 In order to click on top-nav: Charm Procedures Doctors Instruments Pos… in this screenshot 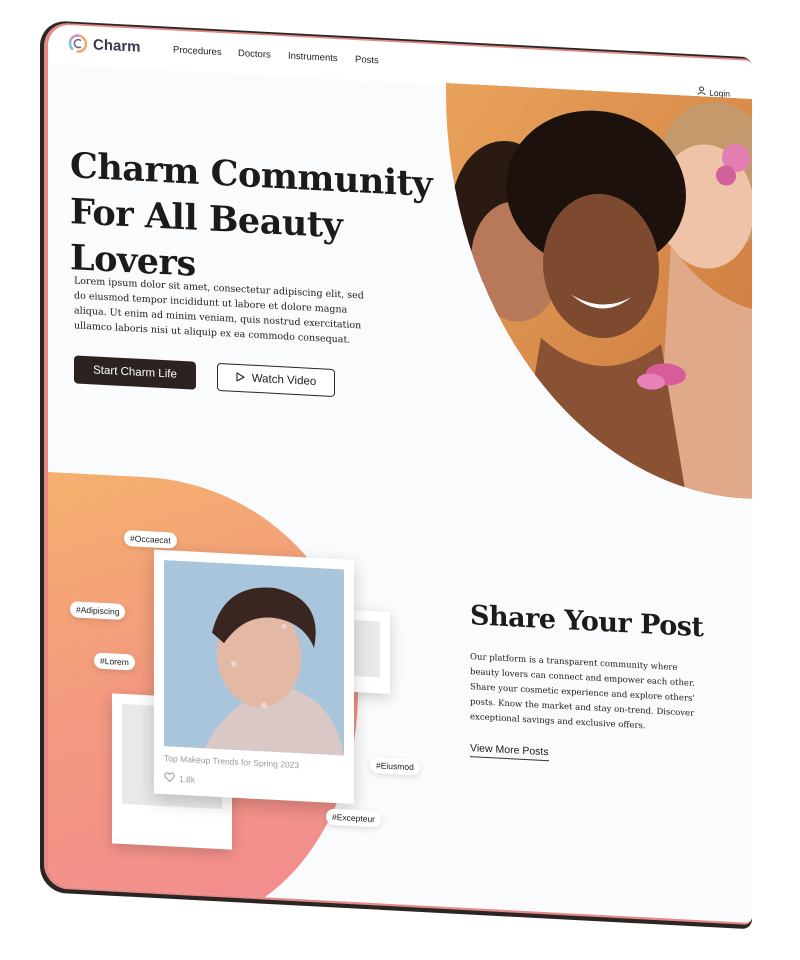, I will do `click(400, 62)`.